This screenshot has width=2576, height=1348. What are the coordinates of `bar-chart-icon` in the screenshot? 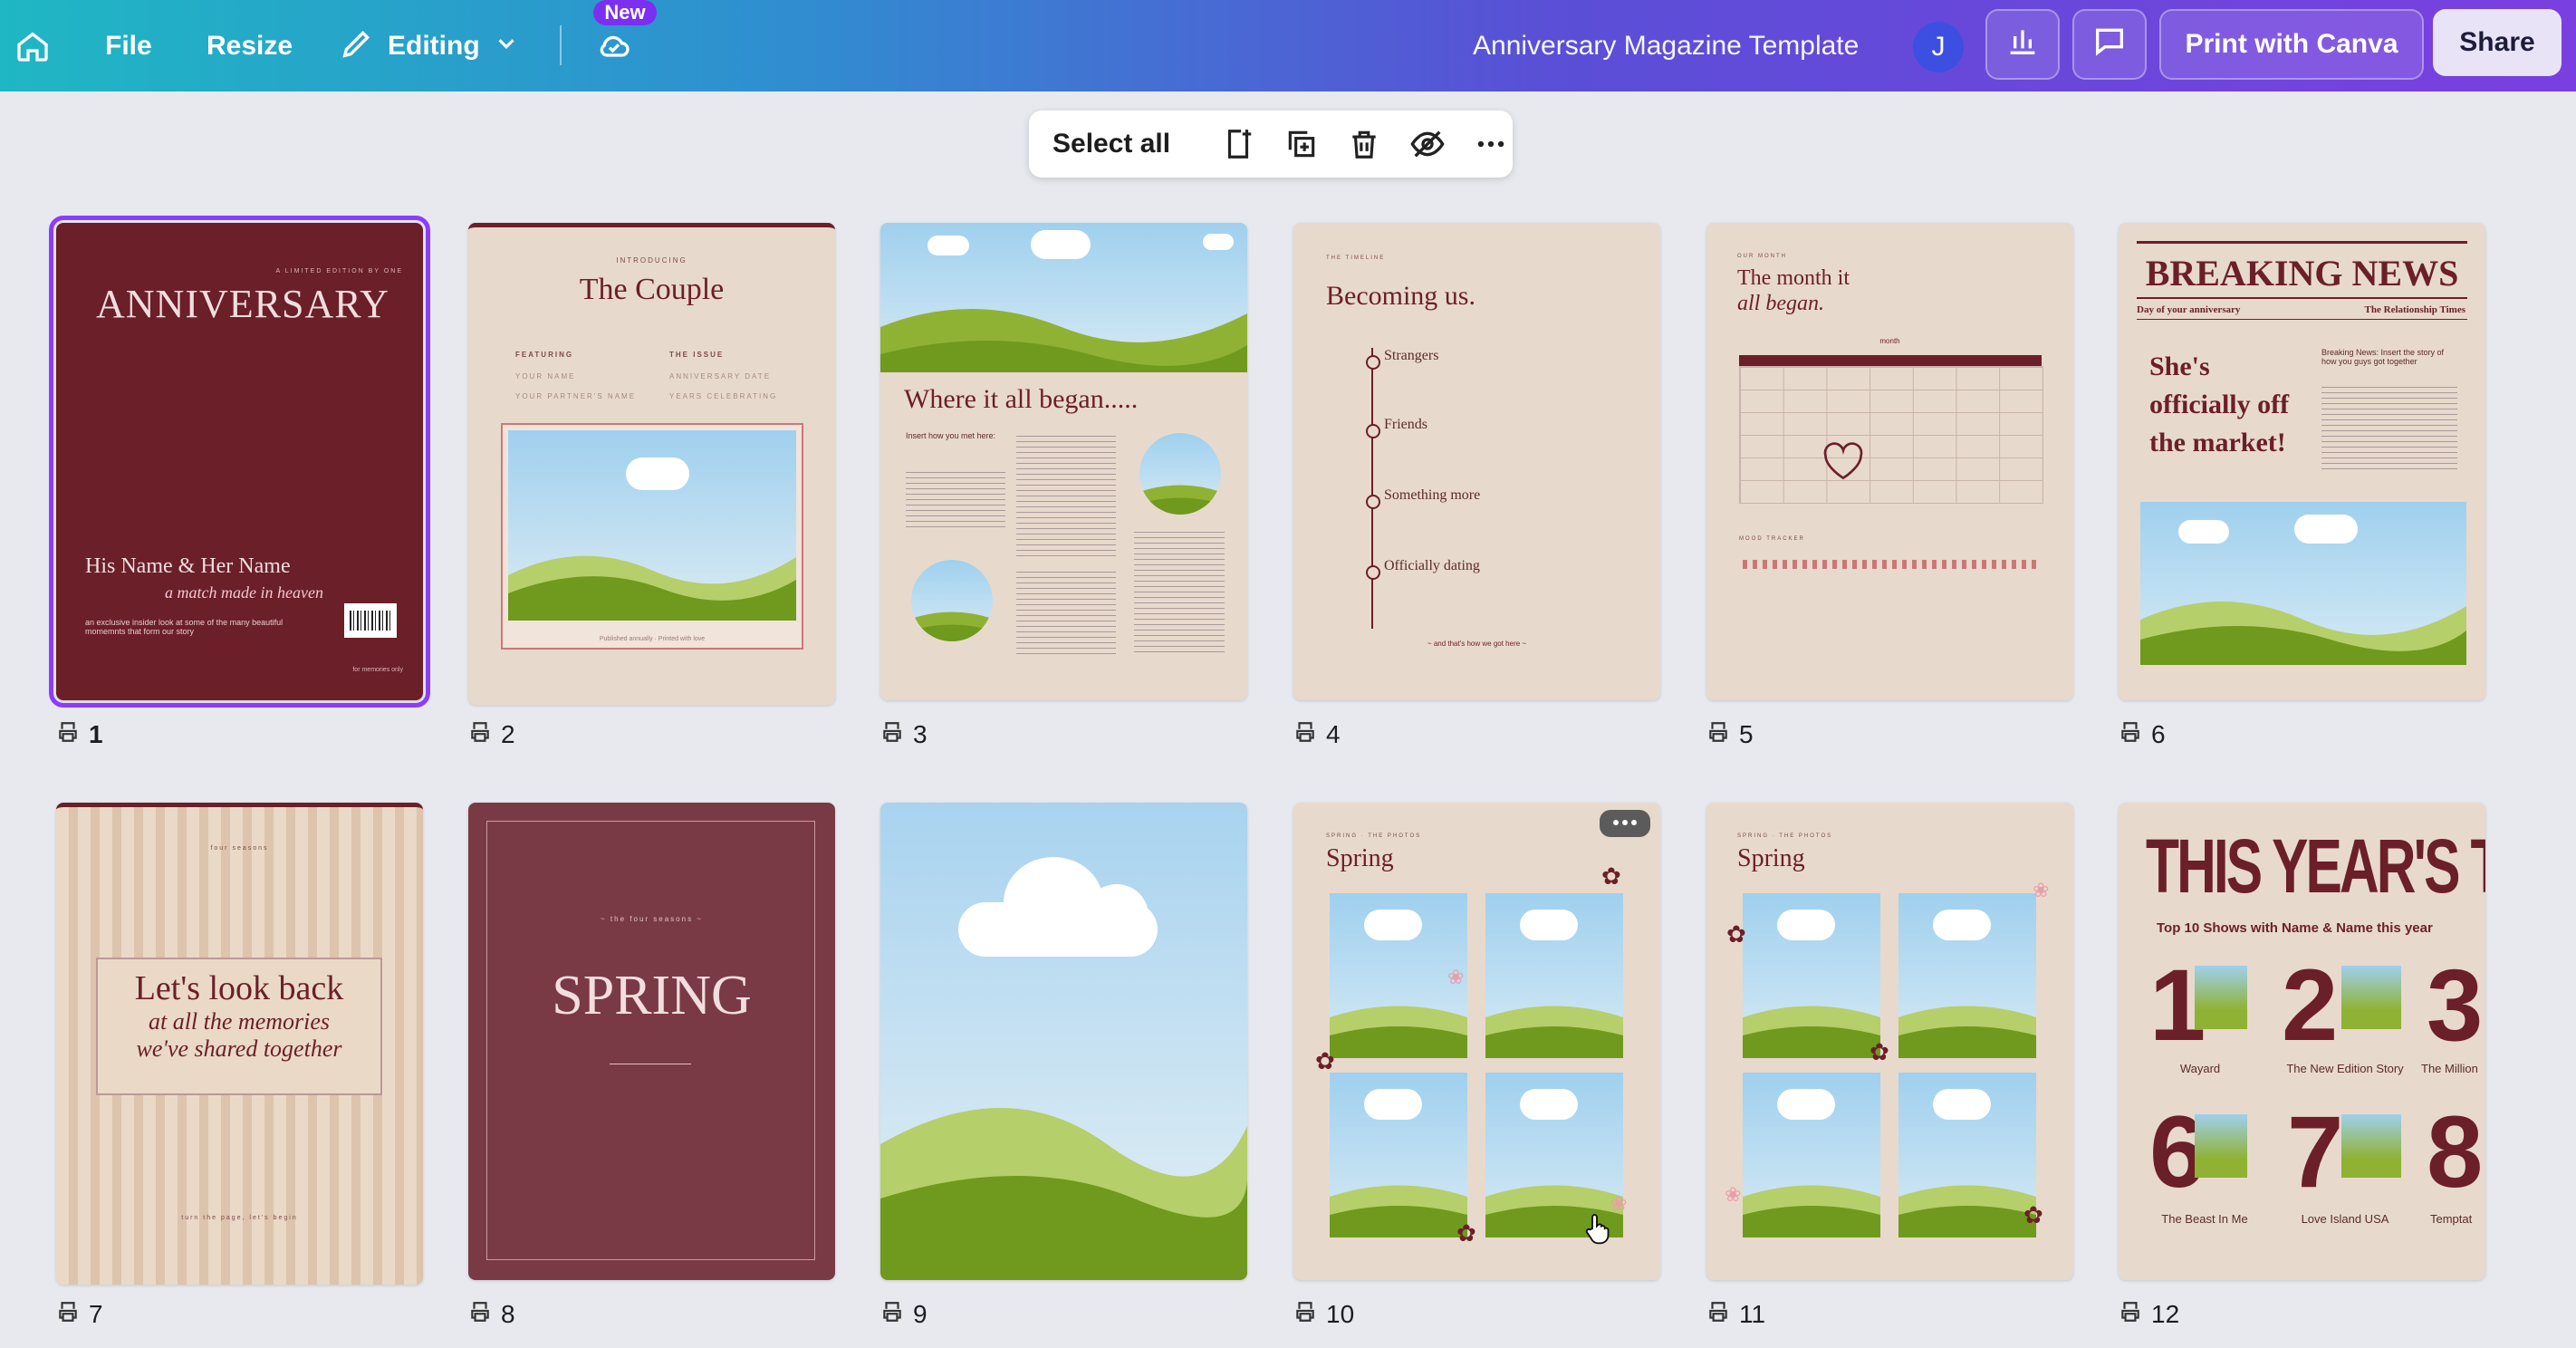 It's located at (2022, 44).